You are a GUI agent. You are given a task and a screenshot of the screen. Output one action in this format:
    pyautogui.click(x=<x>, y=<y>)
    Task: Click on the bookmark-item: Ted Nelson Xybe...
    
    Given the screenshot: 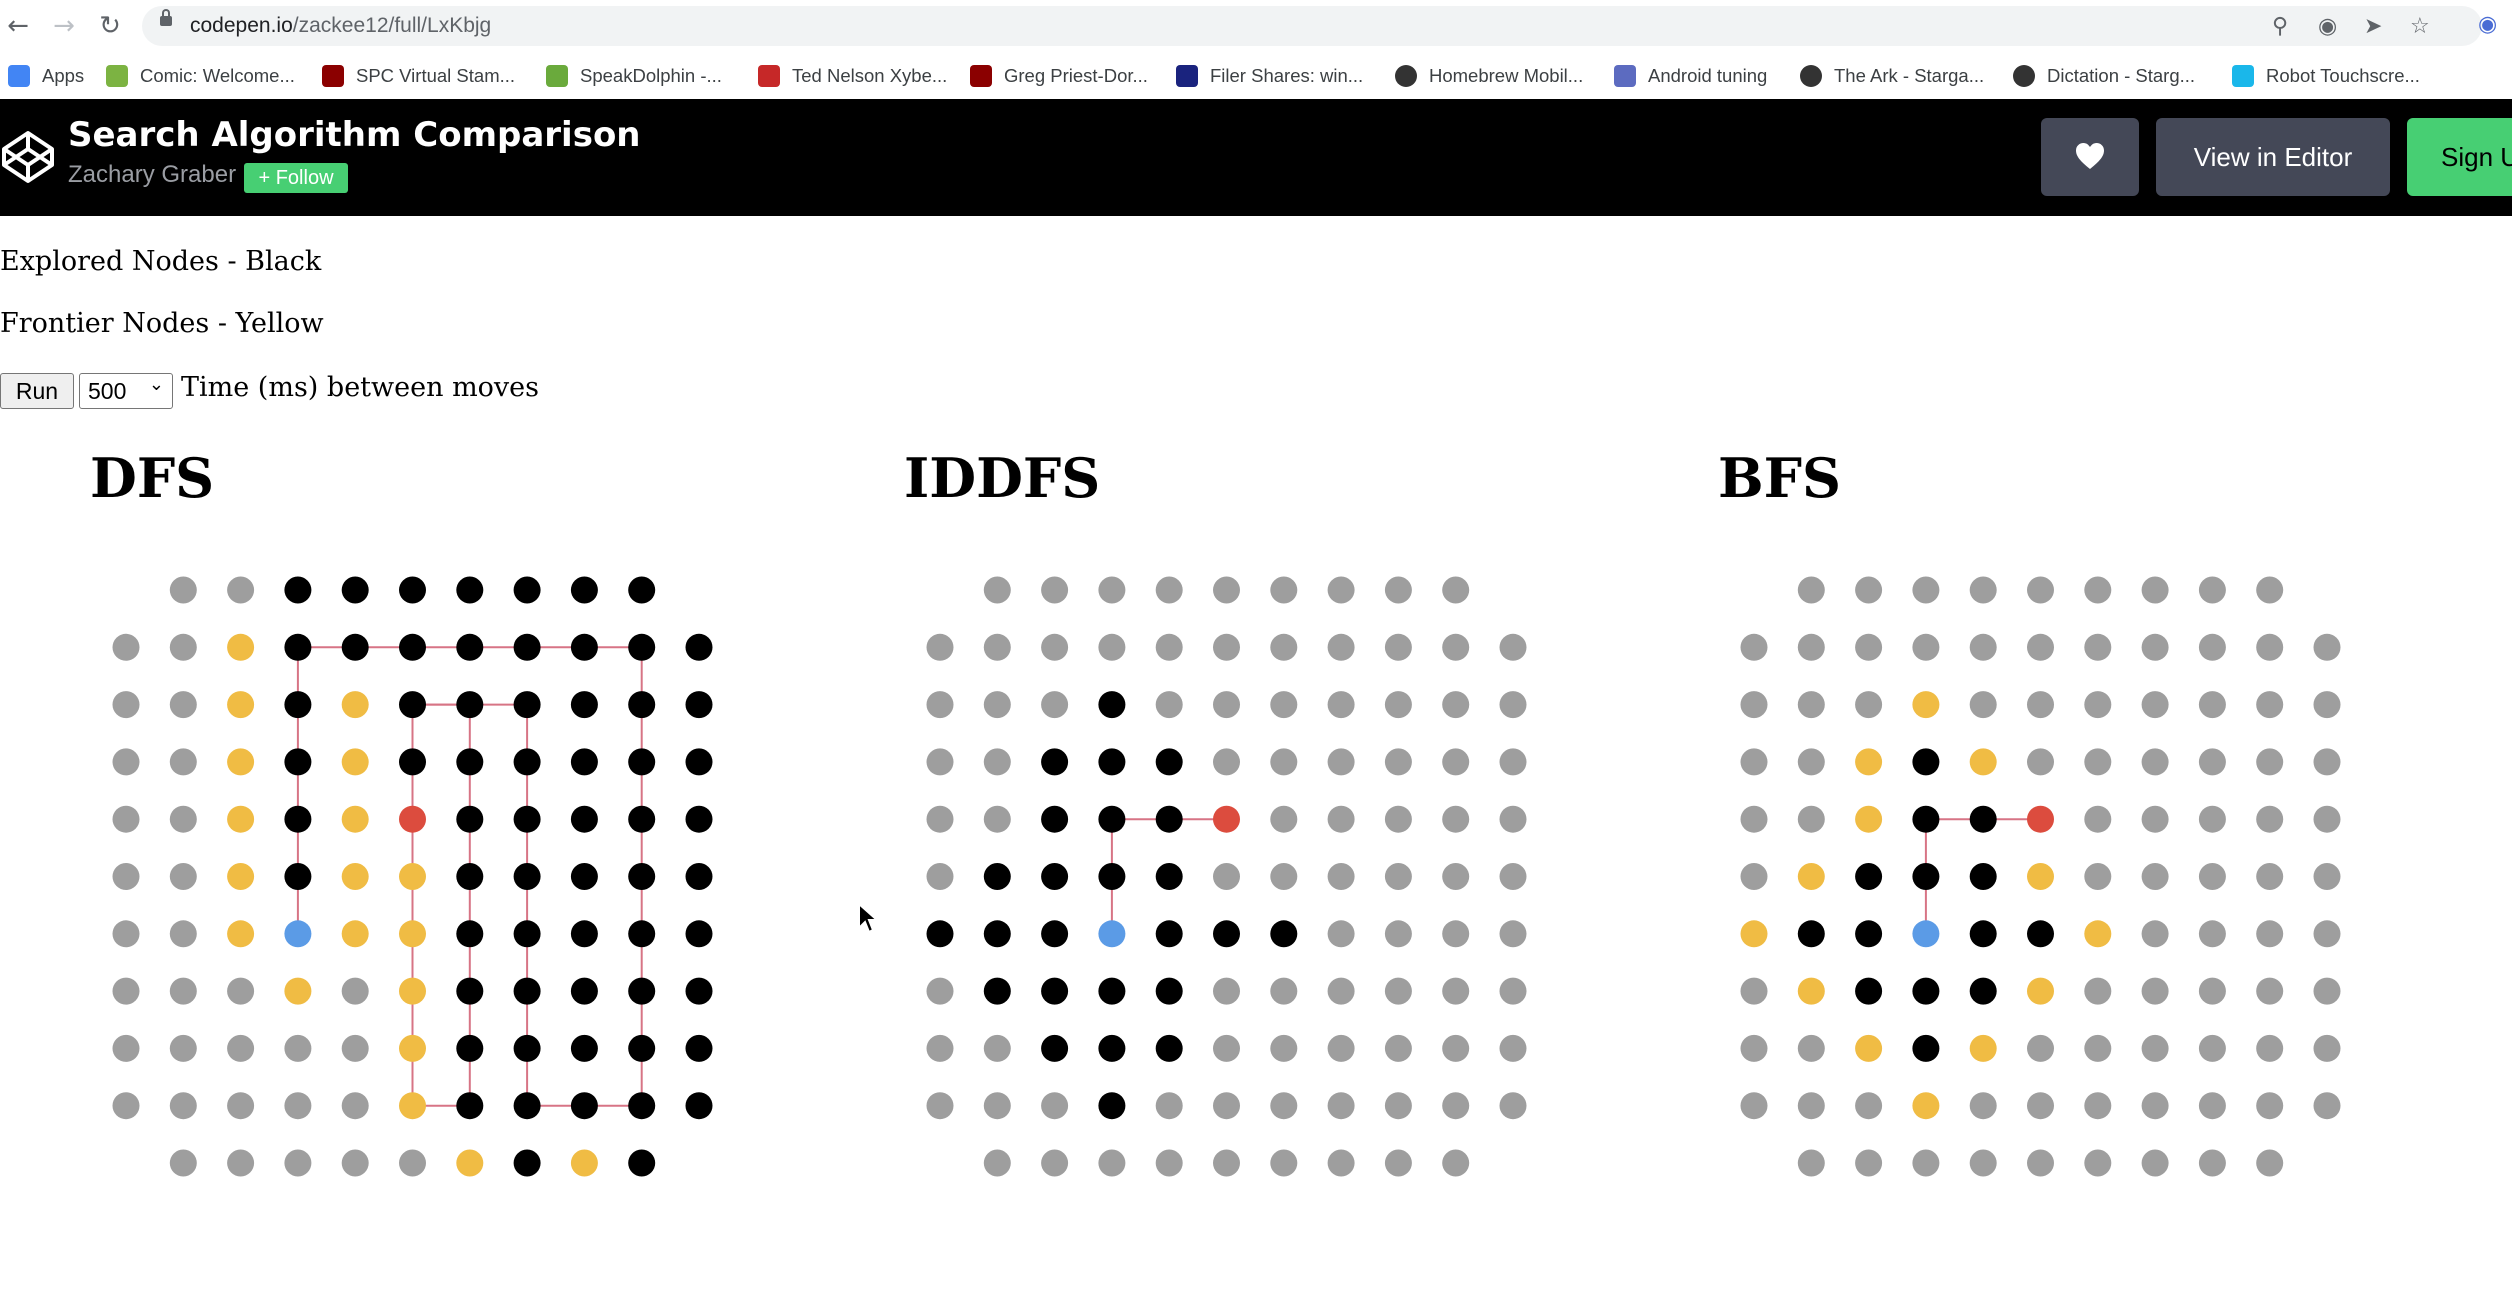 What is the action you would take?
    pyautogui.click(x=852, y=76)
    